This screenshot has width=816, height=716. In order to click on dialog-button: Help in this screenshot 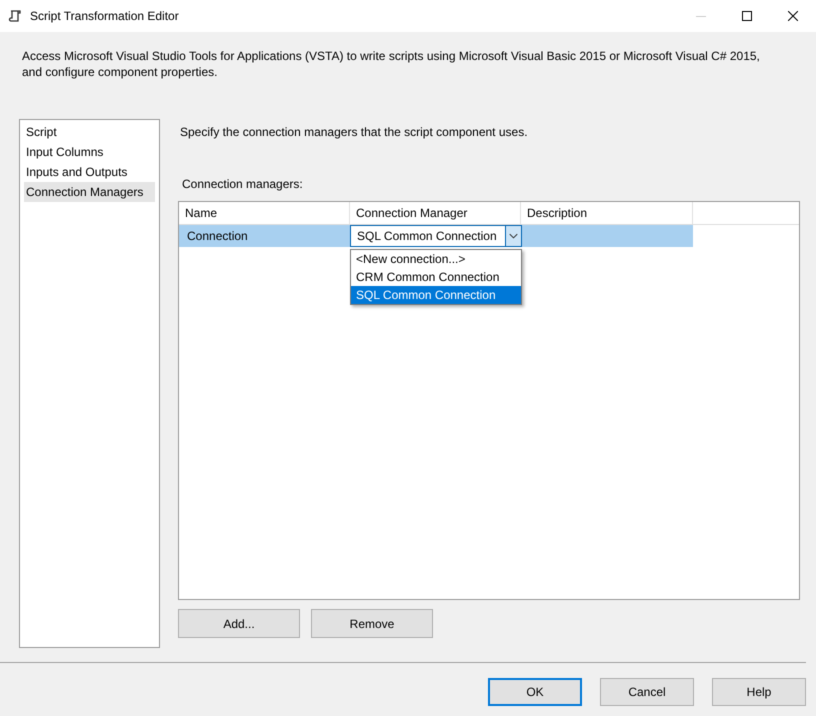, I will do `click(759, 692)`.